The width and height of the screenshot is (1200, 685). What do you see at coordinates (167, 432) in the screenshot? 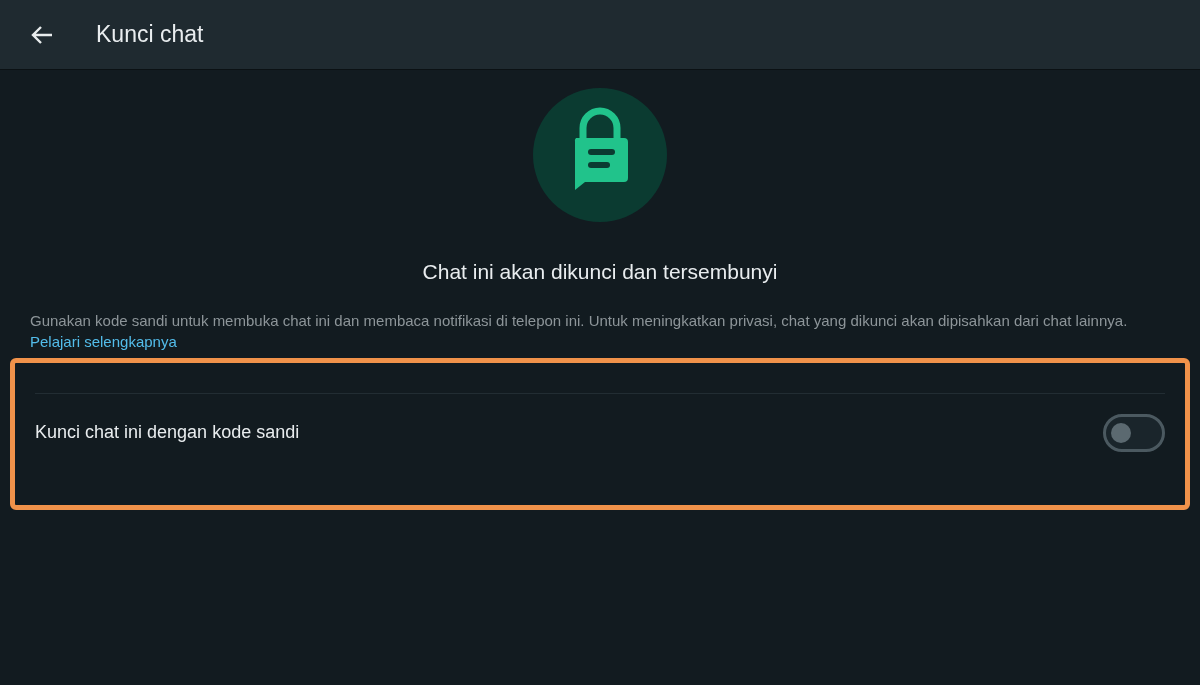
I see `setting-label: Kunci chat ini dengan kode sandi` at bounding box center [167, 432].